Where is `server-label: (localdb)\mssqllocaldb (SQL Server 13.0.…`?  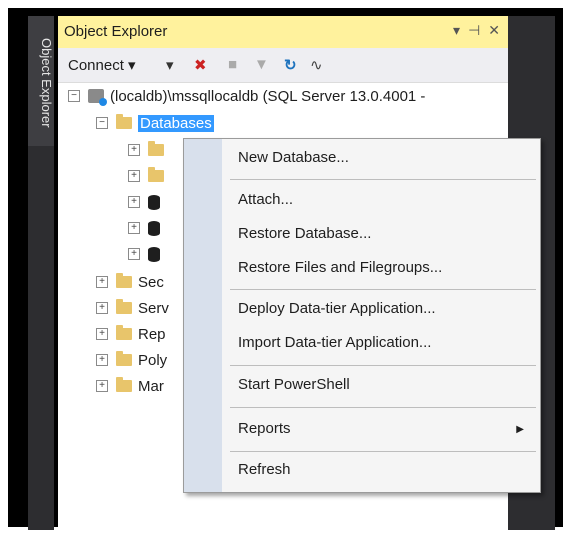
server-label: (localdb)\mssqllocaldb (SQL Server 13.0.… is located at coordinates (268, 96).